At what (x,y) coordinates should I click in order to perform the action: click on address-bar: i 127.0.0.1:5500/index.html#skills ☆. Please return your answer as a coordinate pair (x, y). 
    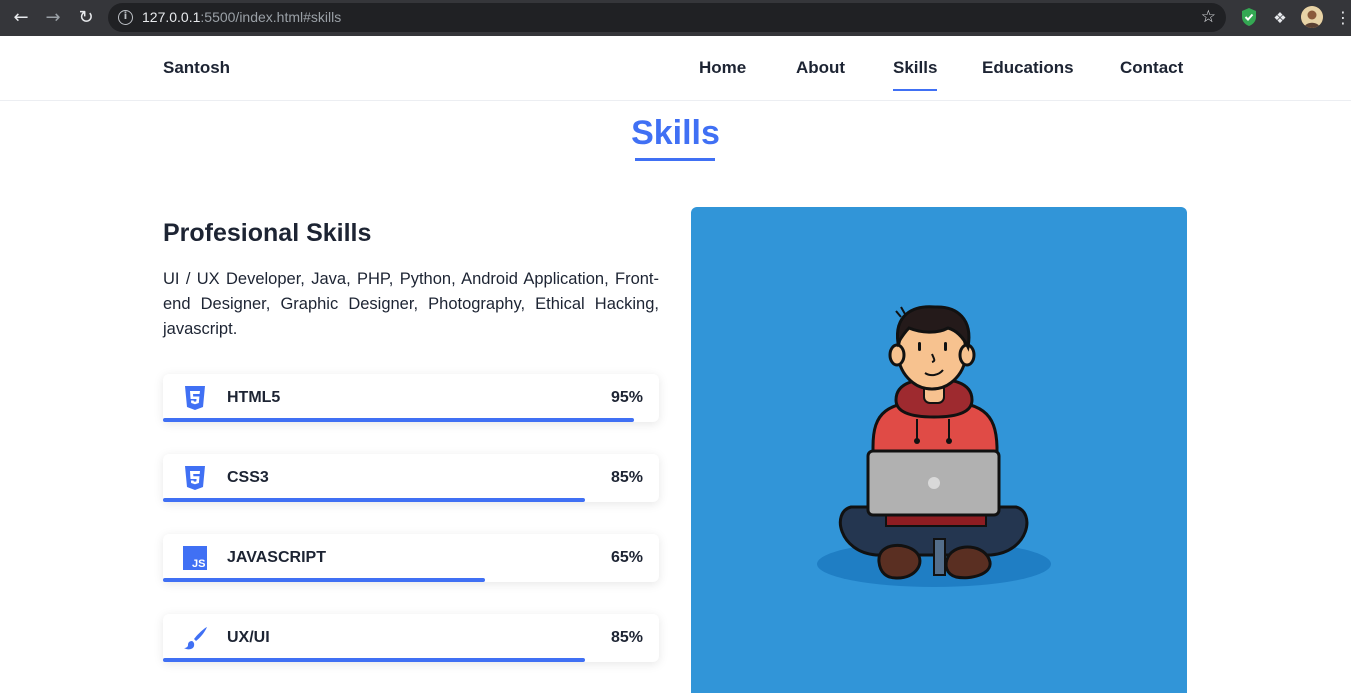
    Looking at the image, I should click on (667, 17).